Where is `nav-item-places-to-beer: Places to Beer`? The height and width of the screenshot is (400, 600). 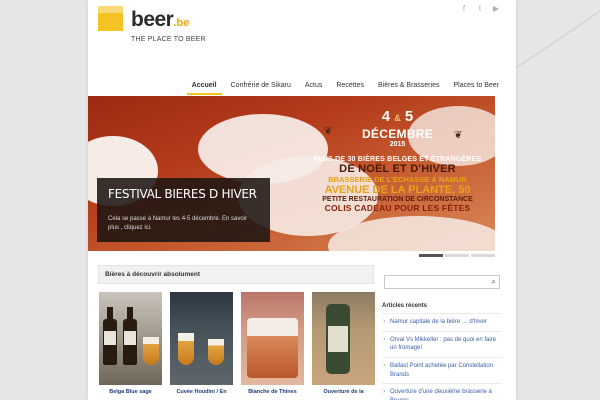
nav-item-places-to-beer: Places to Beer is located at coordinates (476, 87).